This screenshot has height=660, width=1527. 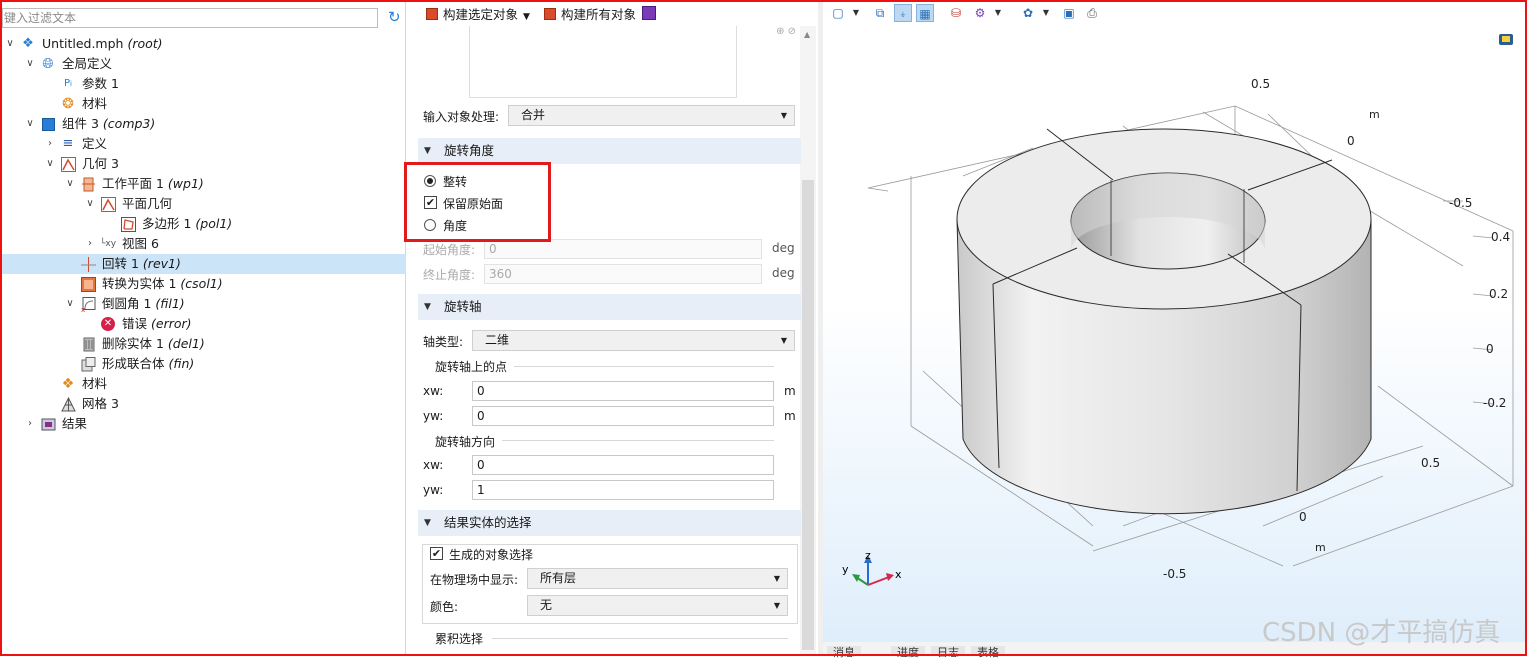 I want to click on collapse-triangle-icon: ▼, so click(x=427, y=523).